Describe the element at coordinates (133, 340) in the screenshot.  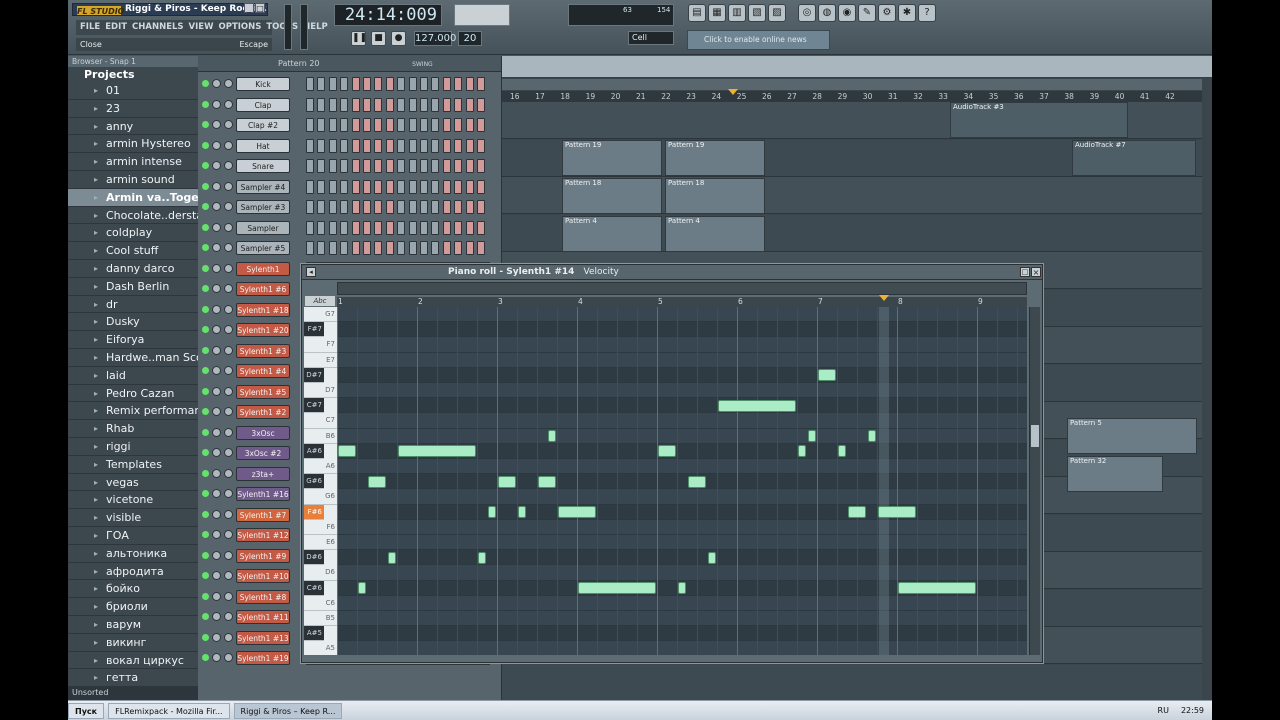
I see `browser-item: Eiforya` at that location.